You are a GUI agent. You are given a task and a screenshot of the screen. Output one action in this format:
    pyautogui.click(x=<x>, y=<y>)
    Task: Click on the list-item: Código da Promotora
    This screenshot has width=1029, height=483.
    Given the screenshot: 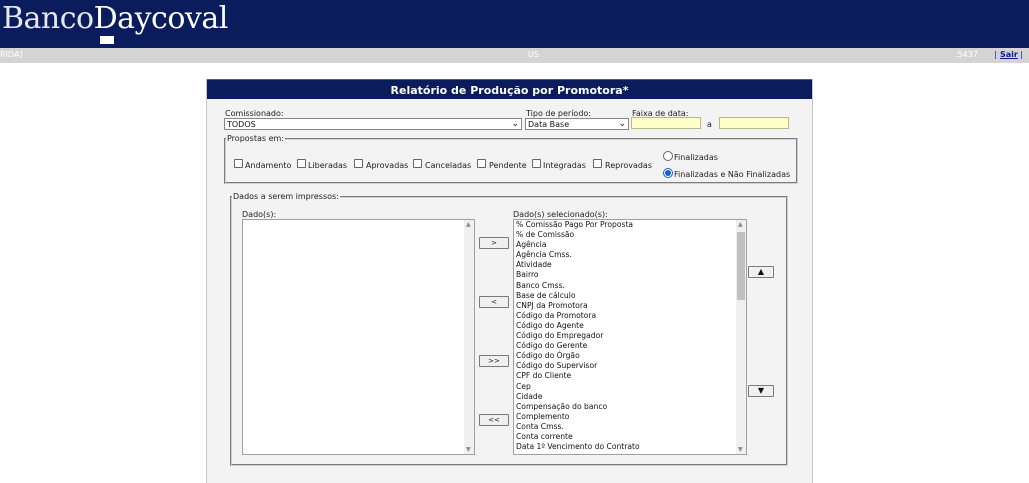 What is the action you would take?
    pyautogui.click(x=630, y=316)
    